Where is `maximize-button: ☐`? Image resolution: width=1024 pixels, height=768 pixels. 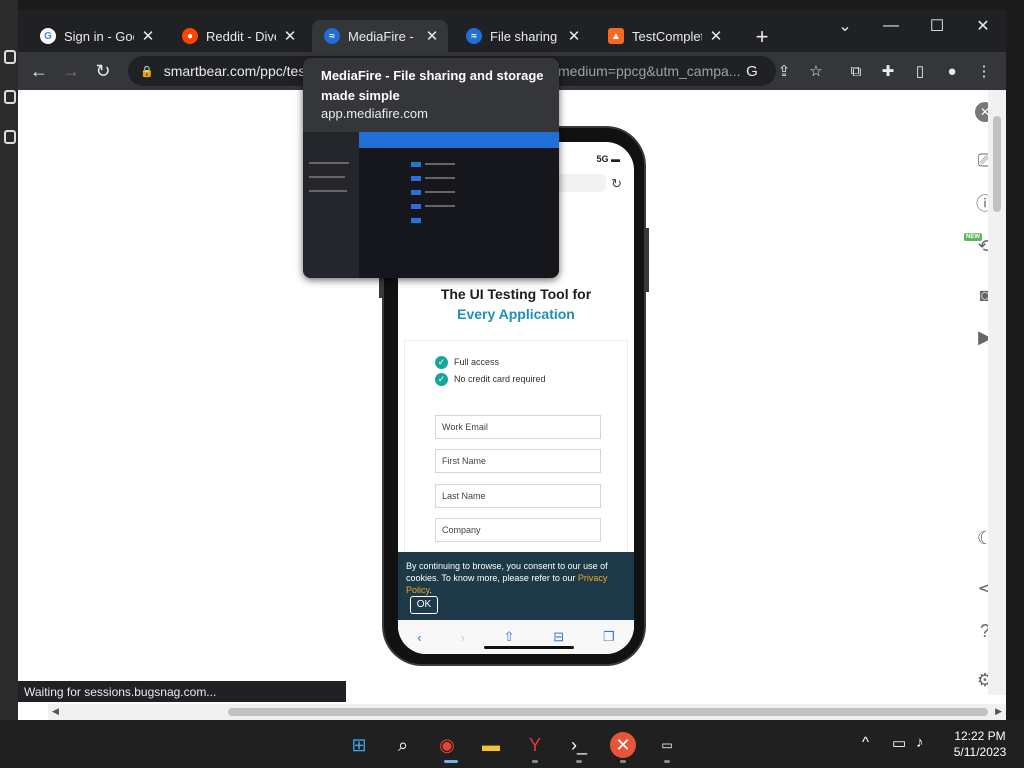
maximize-button: ☐ is located at coordinates (937, 26).